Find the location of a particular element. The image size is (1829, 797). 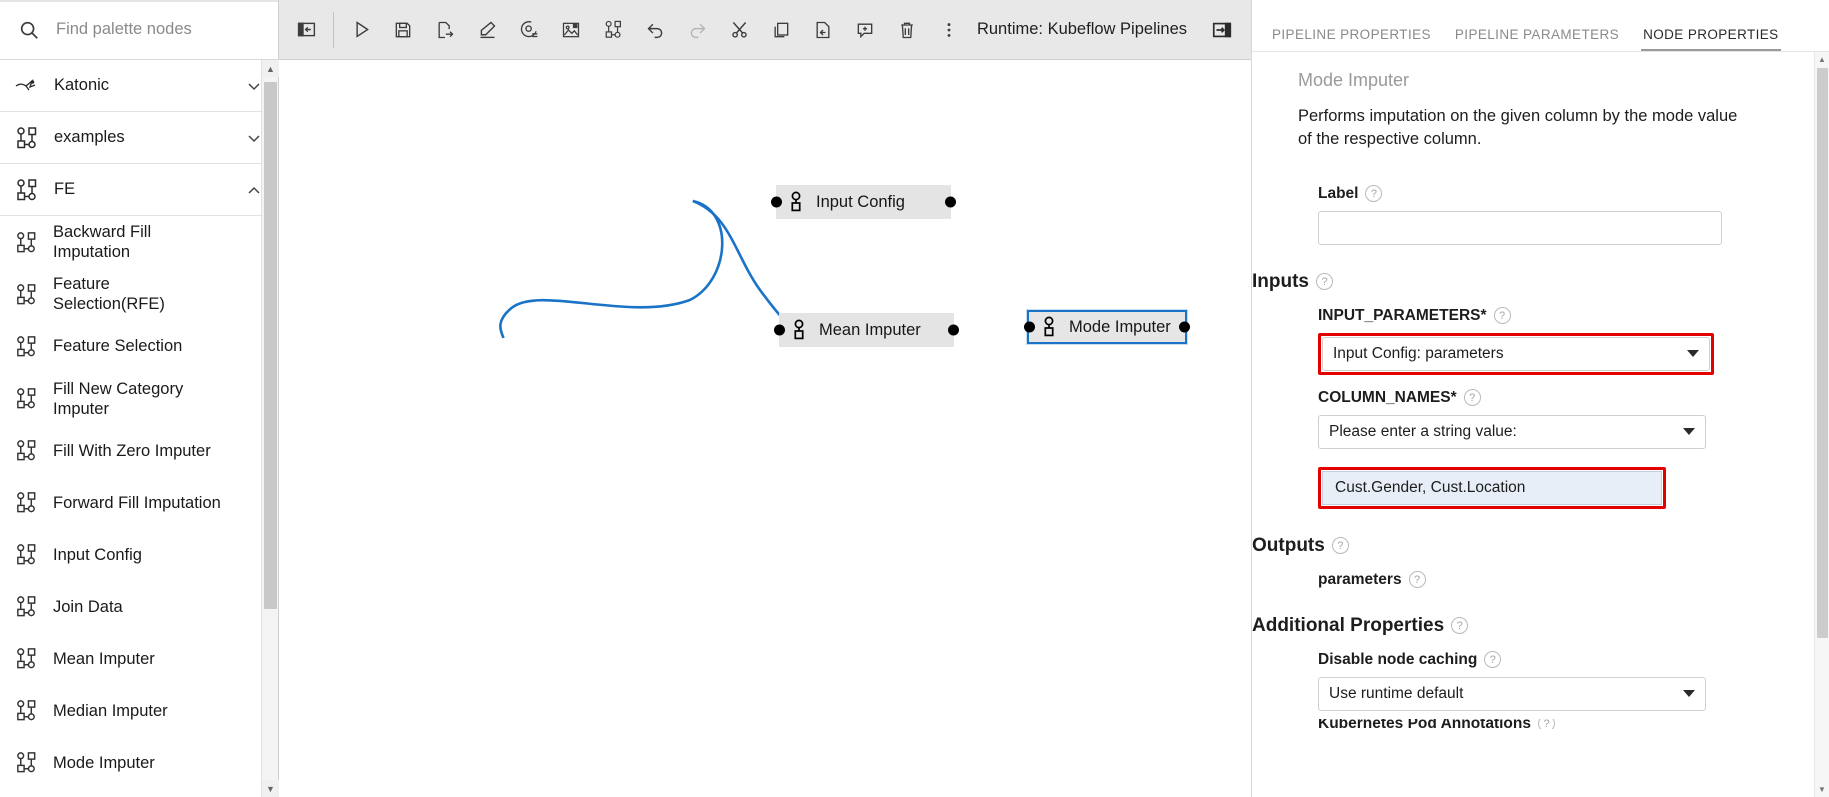

column-names-select: Please enter a string value: is located at coordinates (1512, 431).